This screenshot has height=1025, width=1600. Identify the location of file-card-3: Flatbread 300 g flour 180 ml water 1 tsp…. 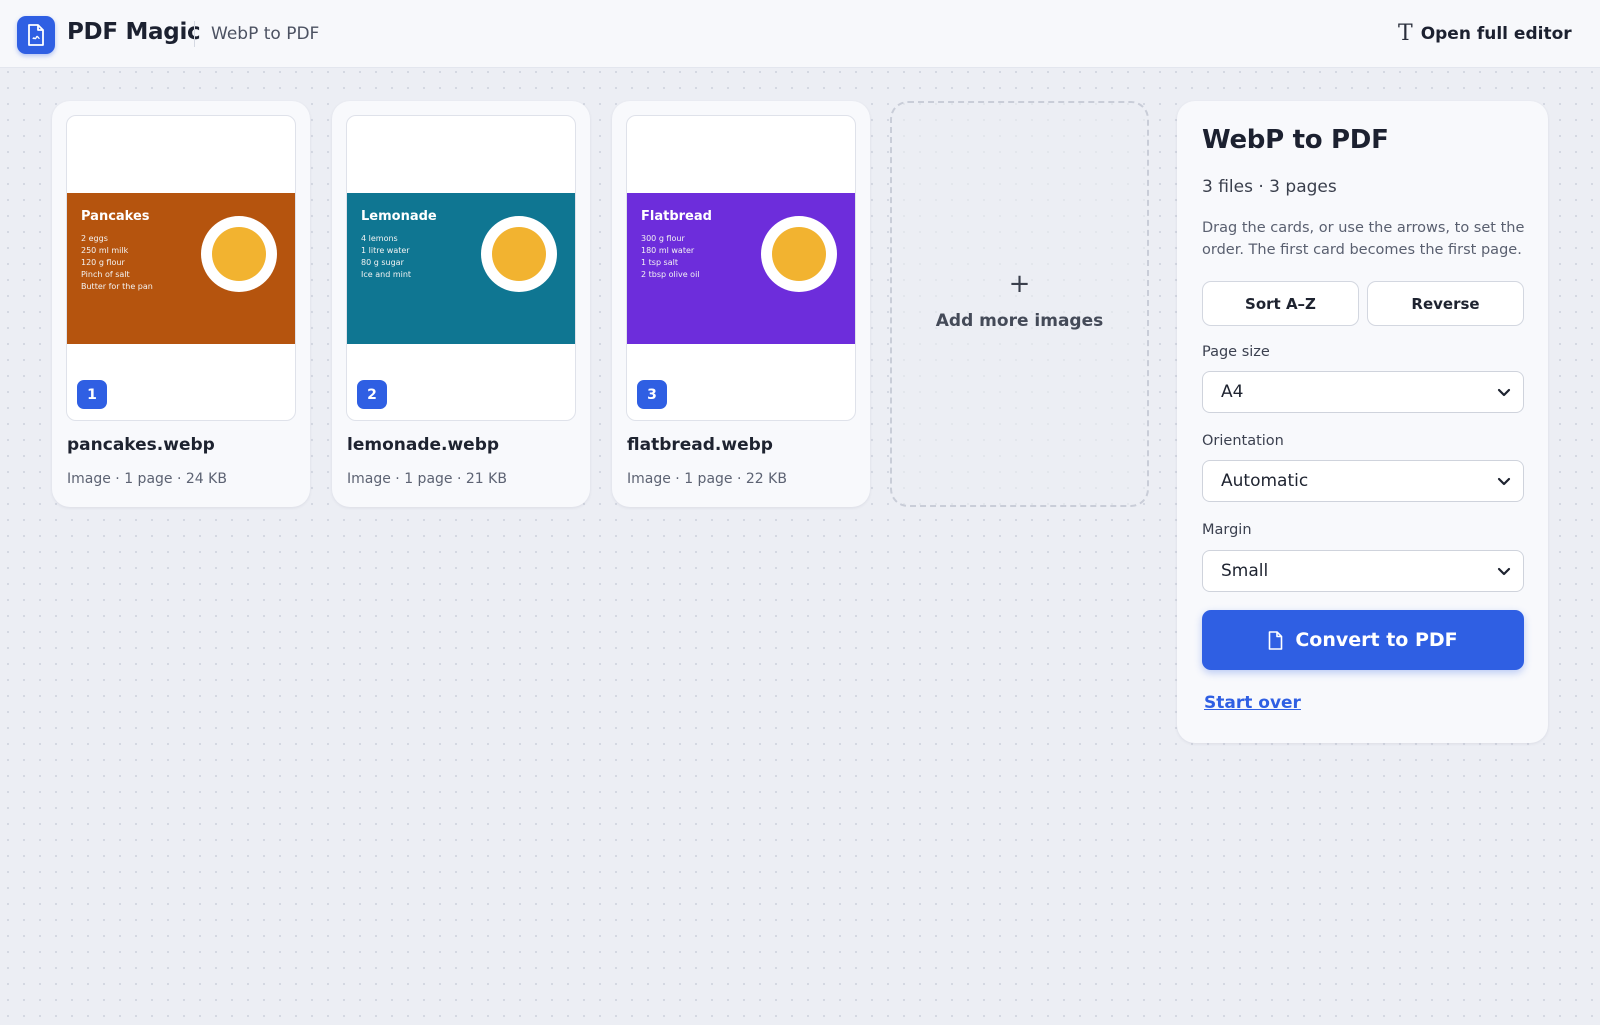
(741, 304).